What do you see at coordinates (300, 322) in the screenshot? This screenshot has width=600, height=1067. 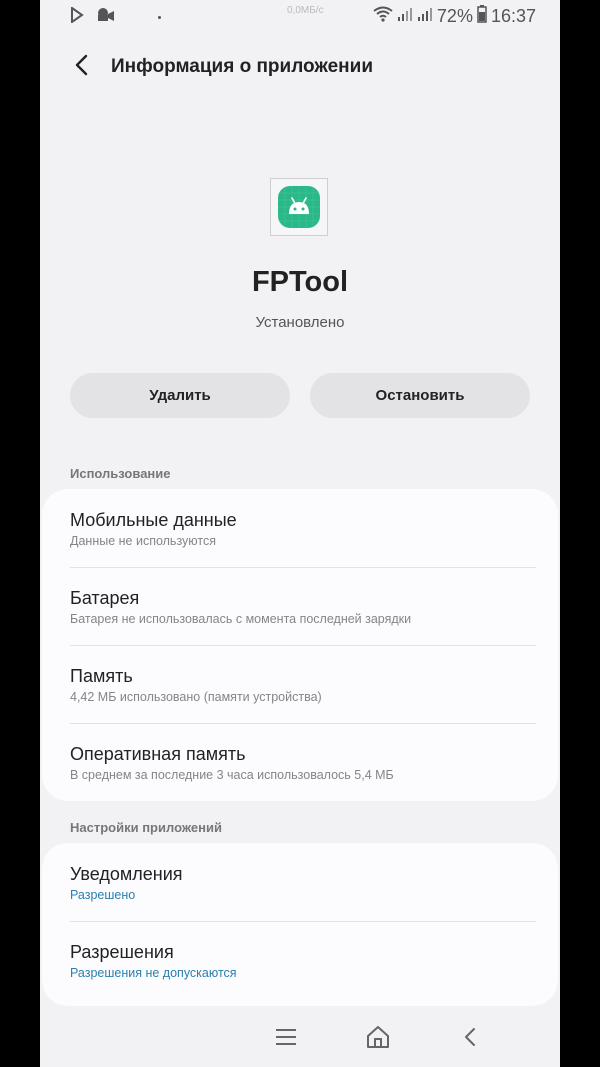 I see `app-install-status: Установлено` at bounding box center [300, 322].